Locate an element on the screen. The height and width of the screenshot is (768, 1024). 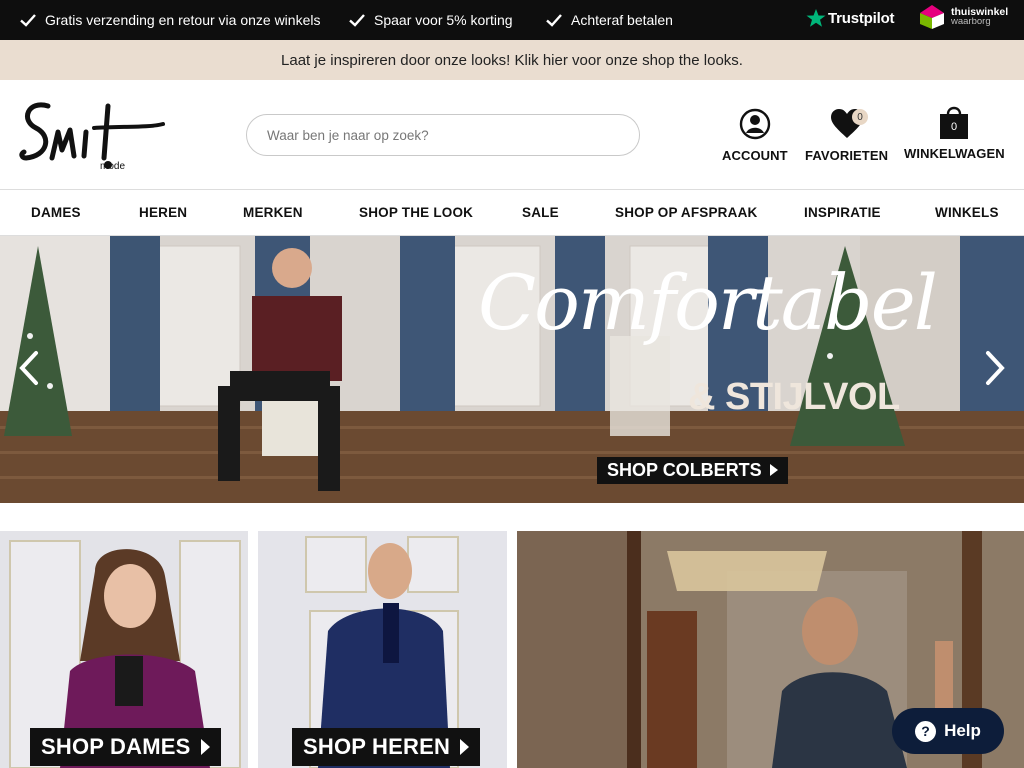
hero-cta-label: SHOP COLBERTS is located at coordinates (684, 470).